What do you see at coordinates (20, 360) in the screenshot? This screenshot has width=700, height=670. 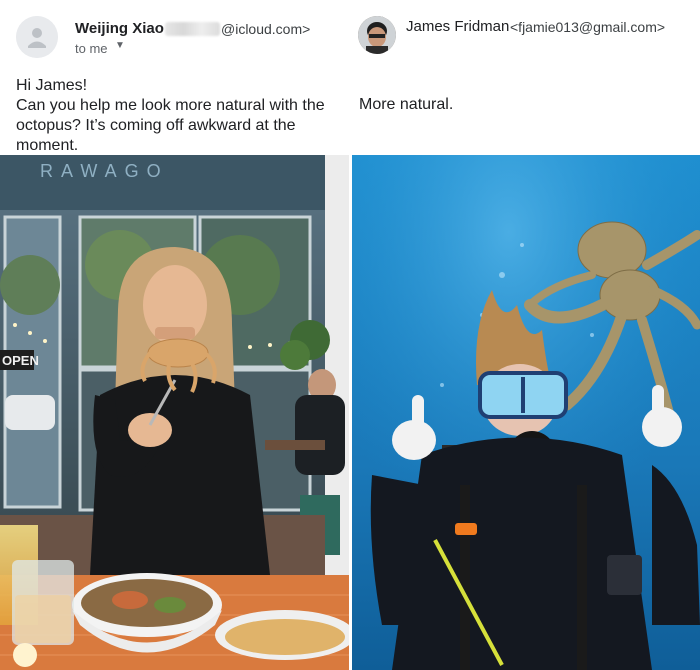 I see `open-sign: OPEN` at bounding box center [20, 360].